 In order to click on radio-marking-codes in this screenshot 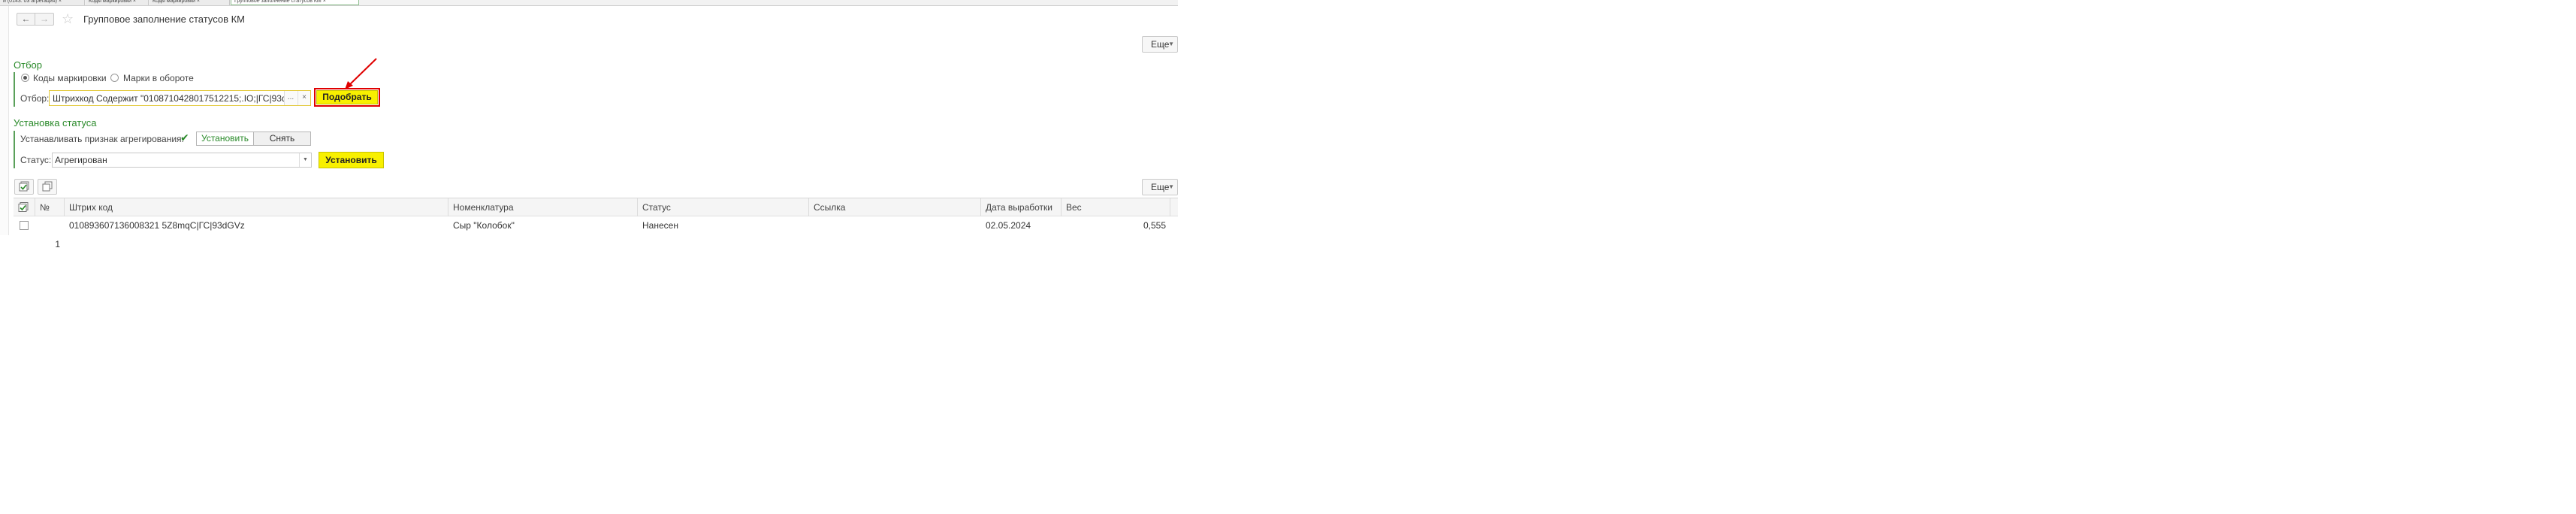, I will do `click(25, 78)`.